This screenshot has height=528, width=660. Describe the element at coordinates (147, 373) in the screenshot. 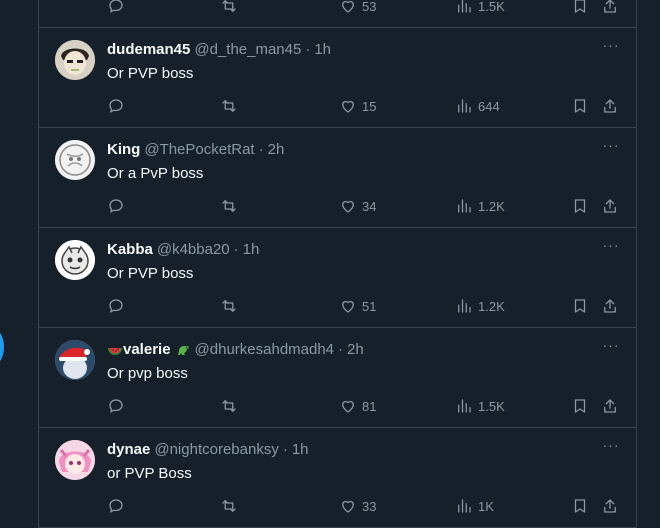

I see `tweet-text: Or pvp boss` at that location.